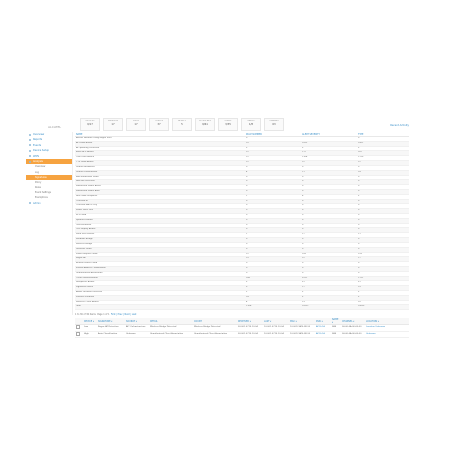  I want to click on summary-card-value: 1/8, so click(251, 124).